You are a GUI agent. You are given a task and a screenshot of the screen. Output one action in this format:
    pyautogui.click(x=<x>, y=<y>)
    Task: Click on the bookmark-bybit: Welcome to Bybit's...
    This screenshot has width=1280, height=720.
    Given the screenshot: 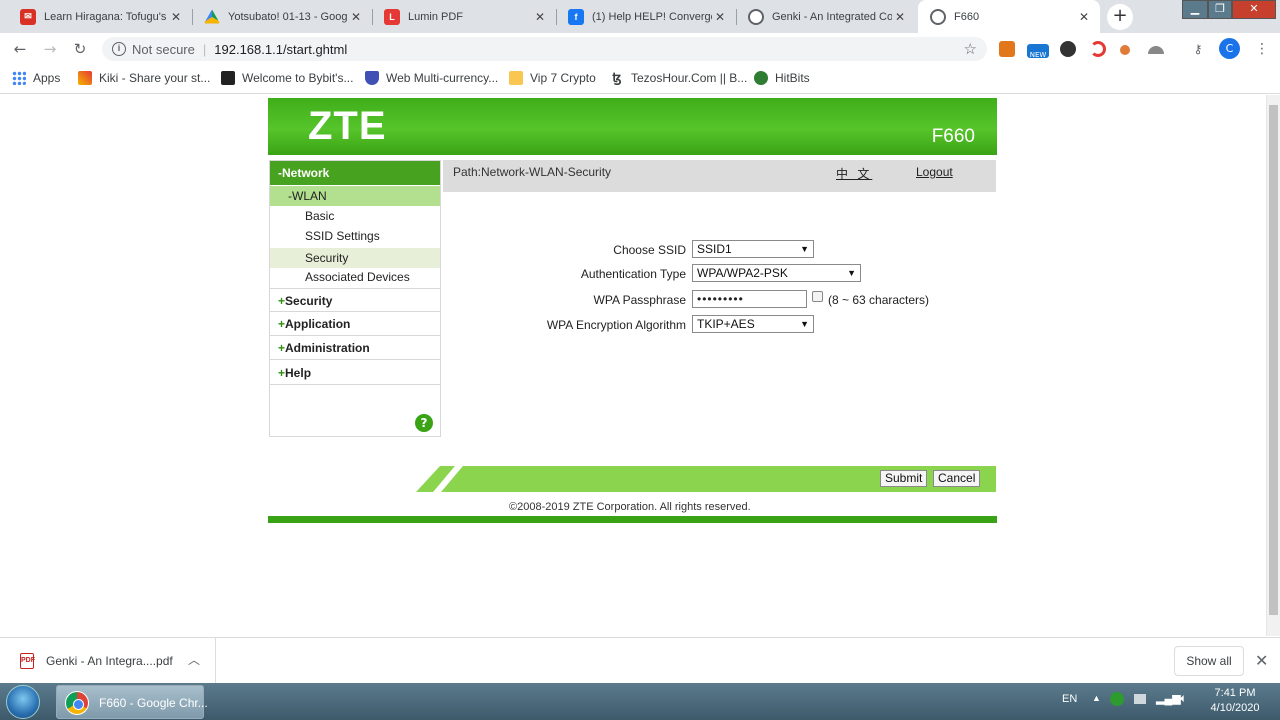 What is the action you would take?
    pyautogui.click(x=287, y=78)
    